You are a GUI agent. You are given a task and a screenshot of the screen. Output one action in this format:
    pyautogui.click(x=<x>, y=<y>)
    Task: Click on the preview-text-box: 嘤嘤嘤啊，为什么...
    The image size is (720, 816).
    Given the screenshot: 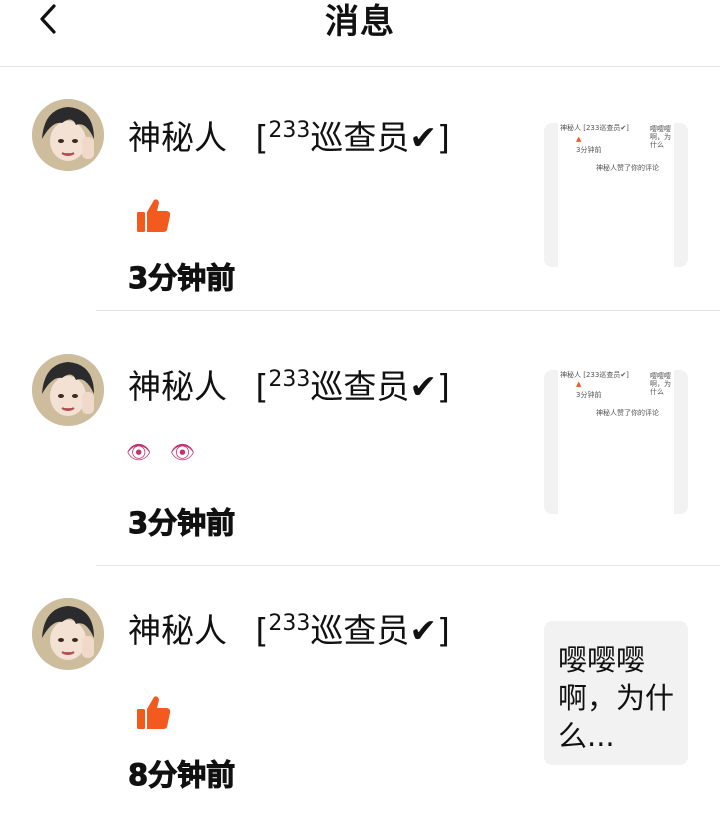 What is the action you would take?
    pyautogui.click(x=616, y=693)
    